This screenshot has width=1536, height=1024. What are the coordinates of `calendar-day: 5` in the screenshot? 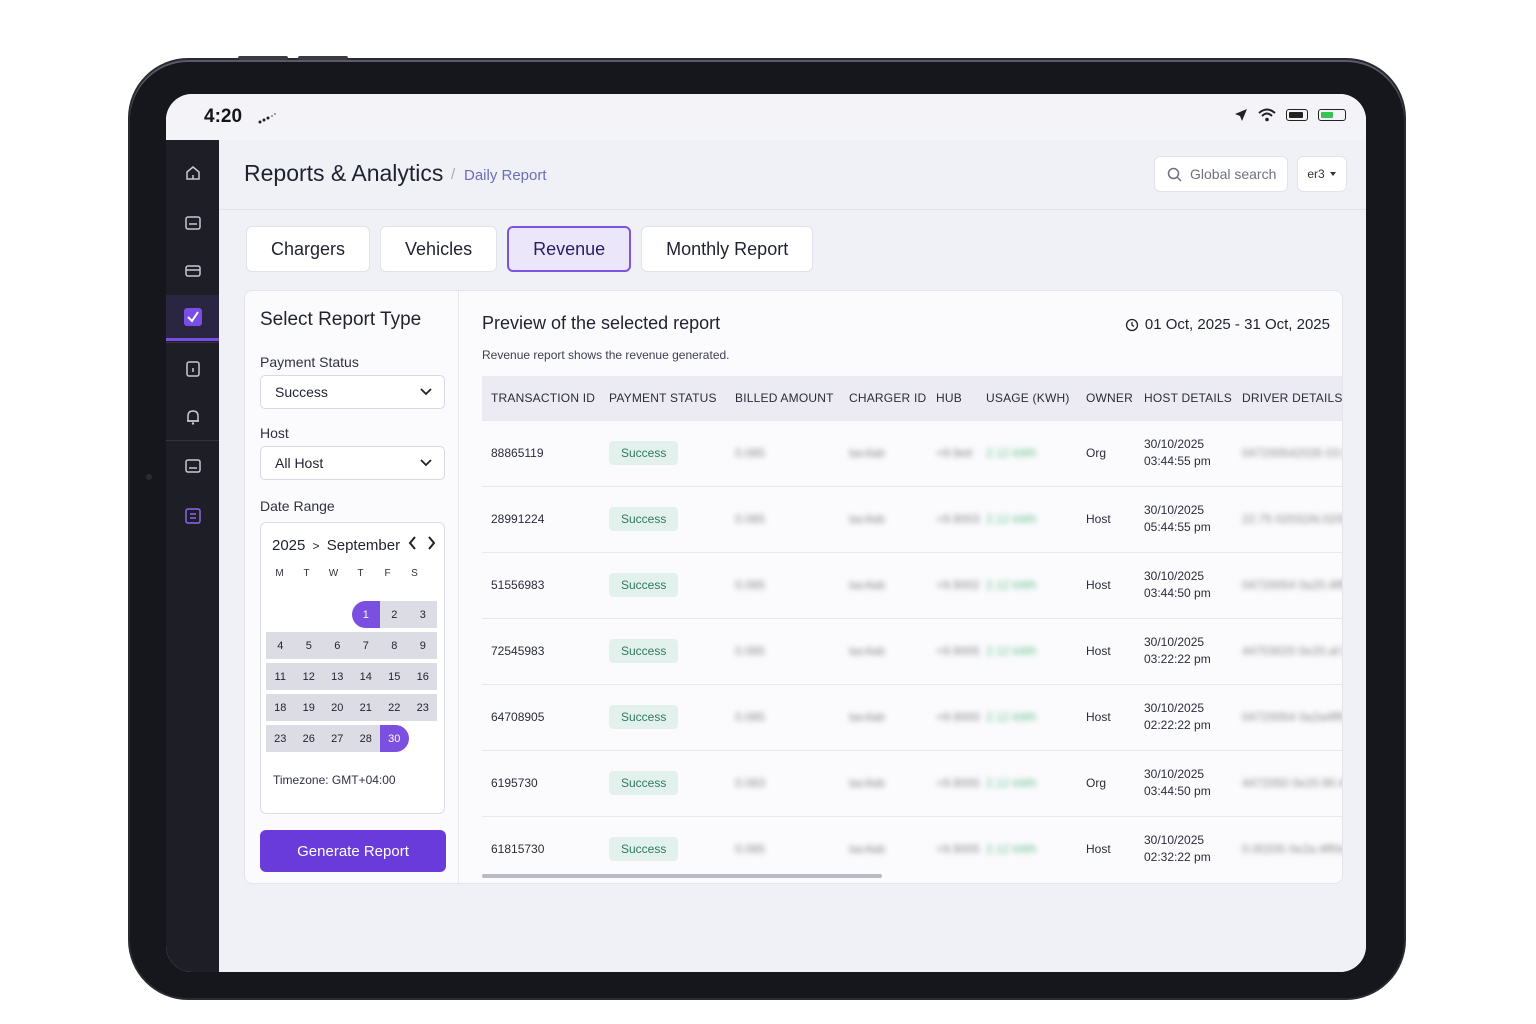 It's located at (308, 645).